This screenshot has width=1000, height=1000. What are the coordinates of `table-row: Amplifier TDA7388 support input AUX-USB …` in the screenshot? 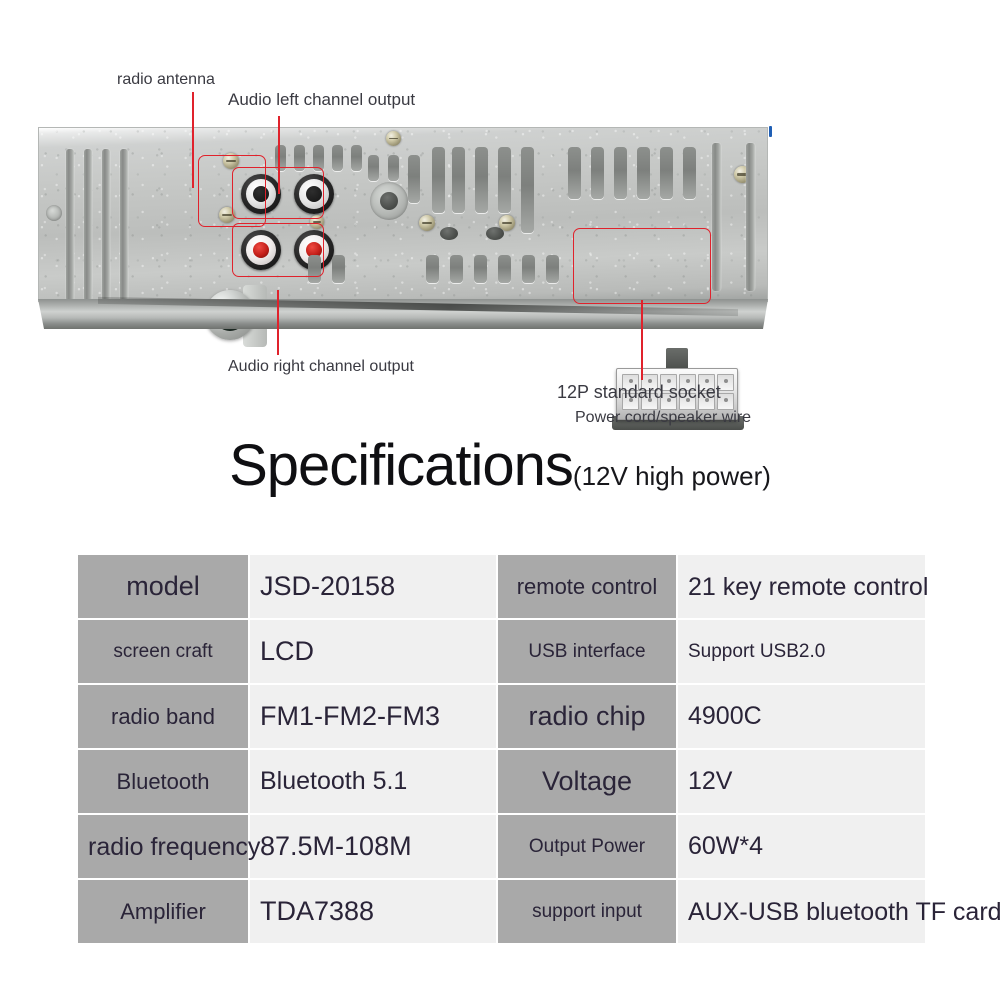 It's located at (539, 911).